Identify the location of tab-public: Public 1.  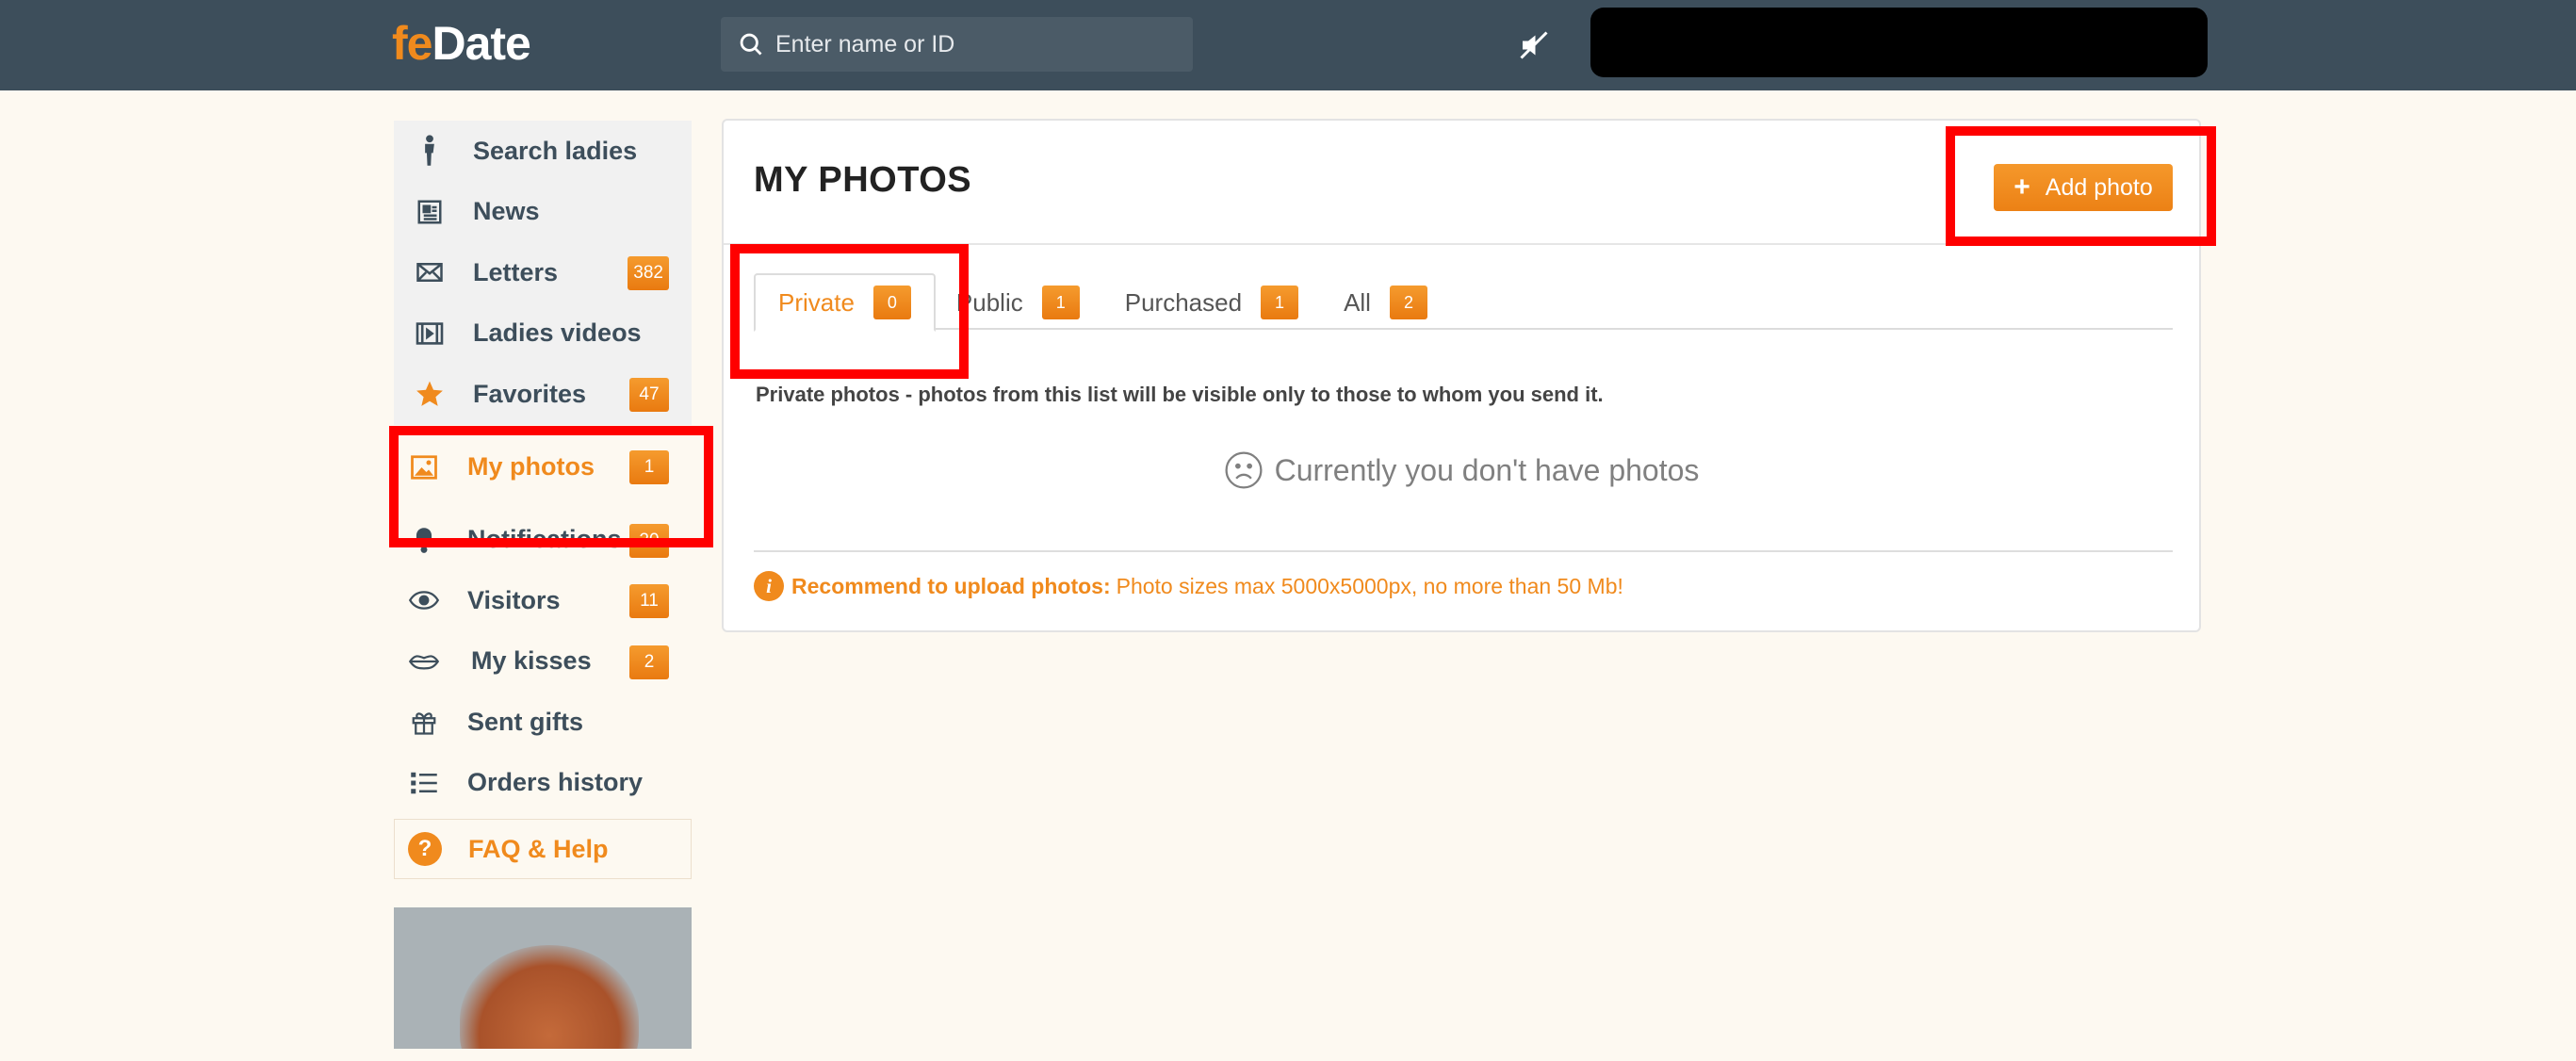
(1019, 302).